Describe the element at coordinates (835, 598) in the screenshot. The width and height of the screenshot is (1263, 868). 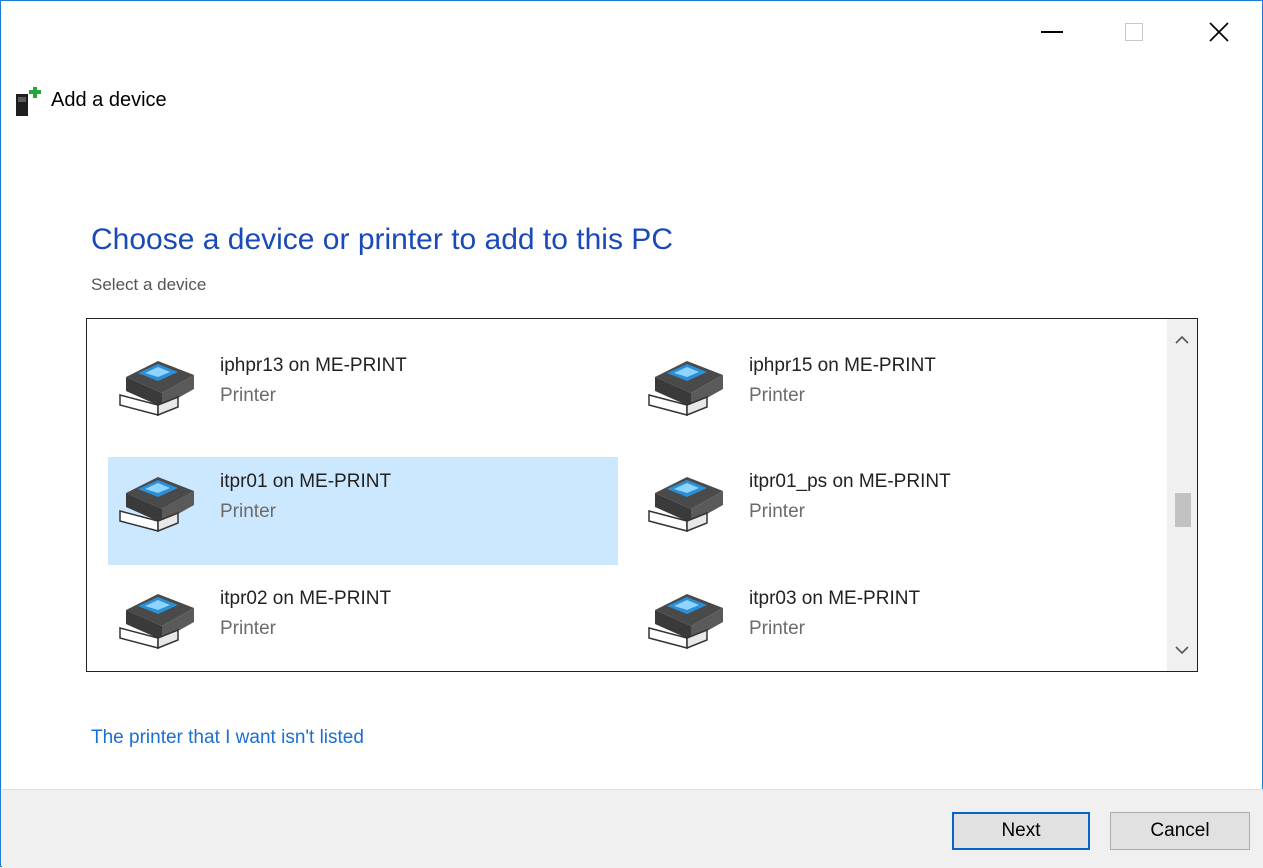
I see `device-name: itpr03 on ME-PRINT` at that location.